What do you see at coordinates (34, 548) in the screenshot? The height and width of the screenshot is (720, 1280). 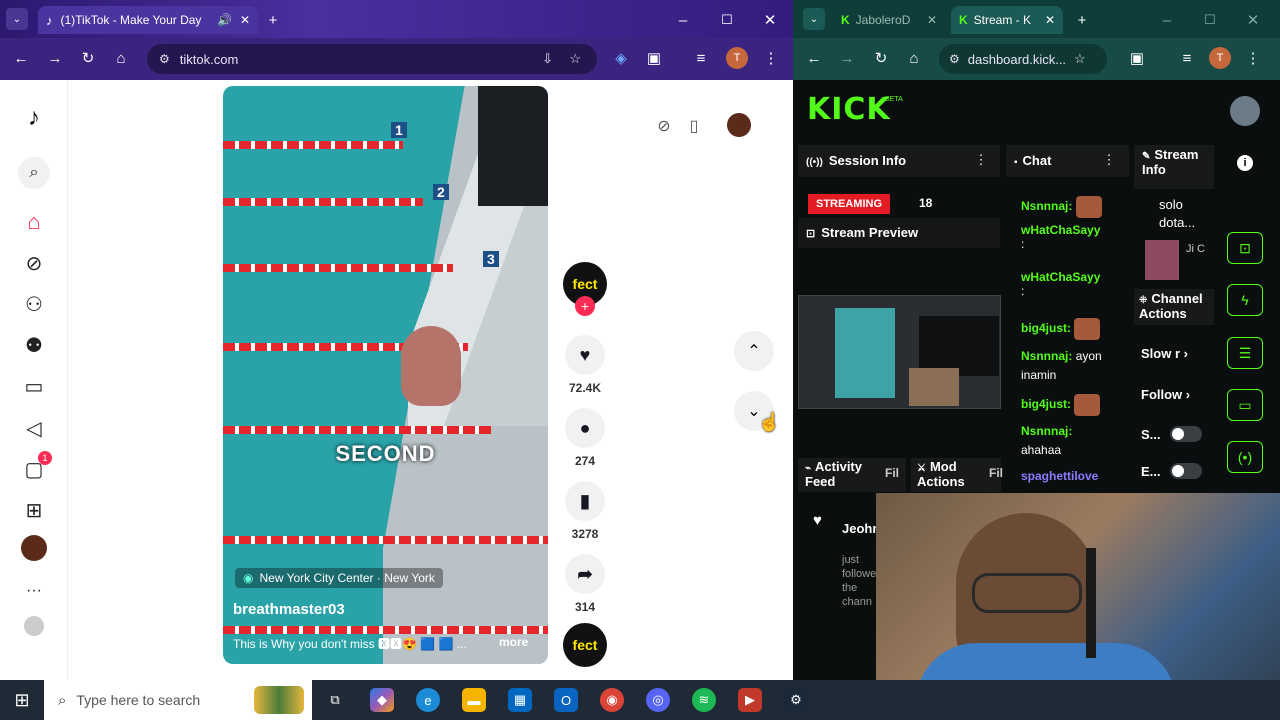 I see `profile-nav-avatar` at bounding box center [34, 548].